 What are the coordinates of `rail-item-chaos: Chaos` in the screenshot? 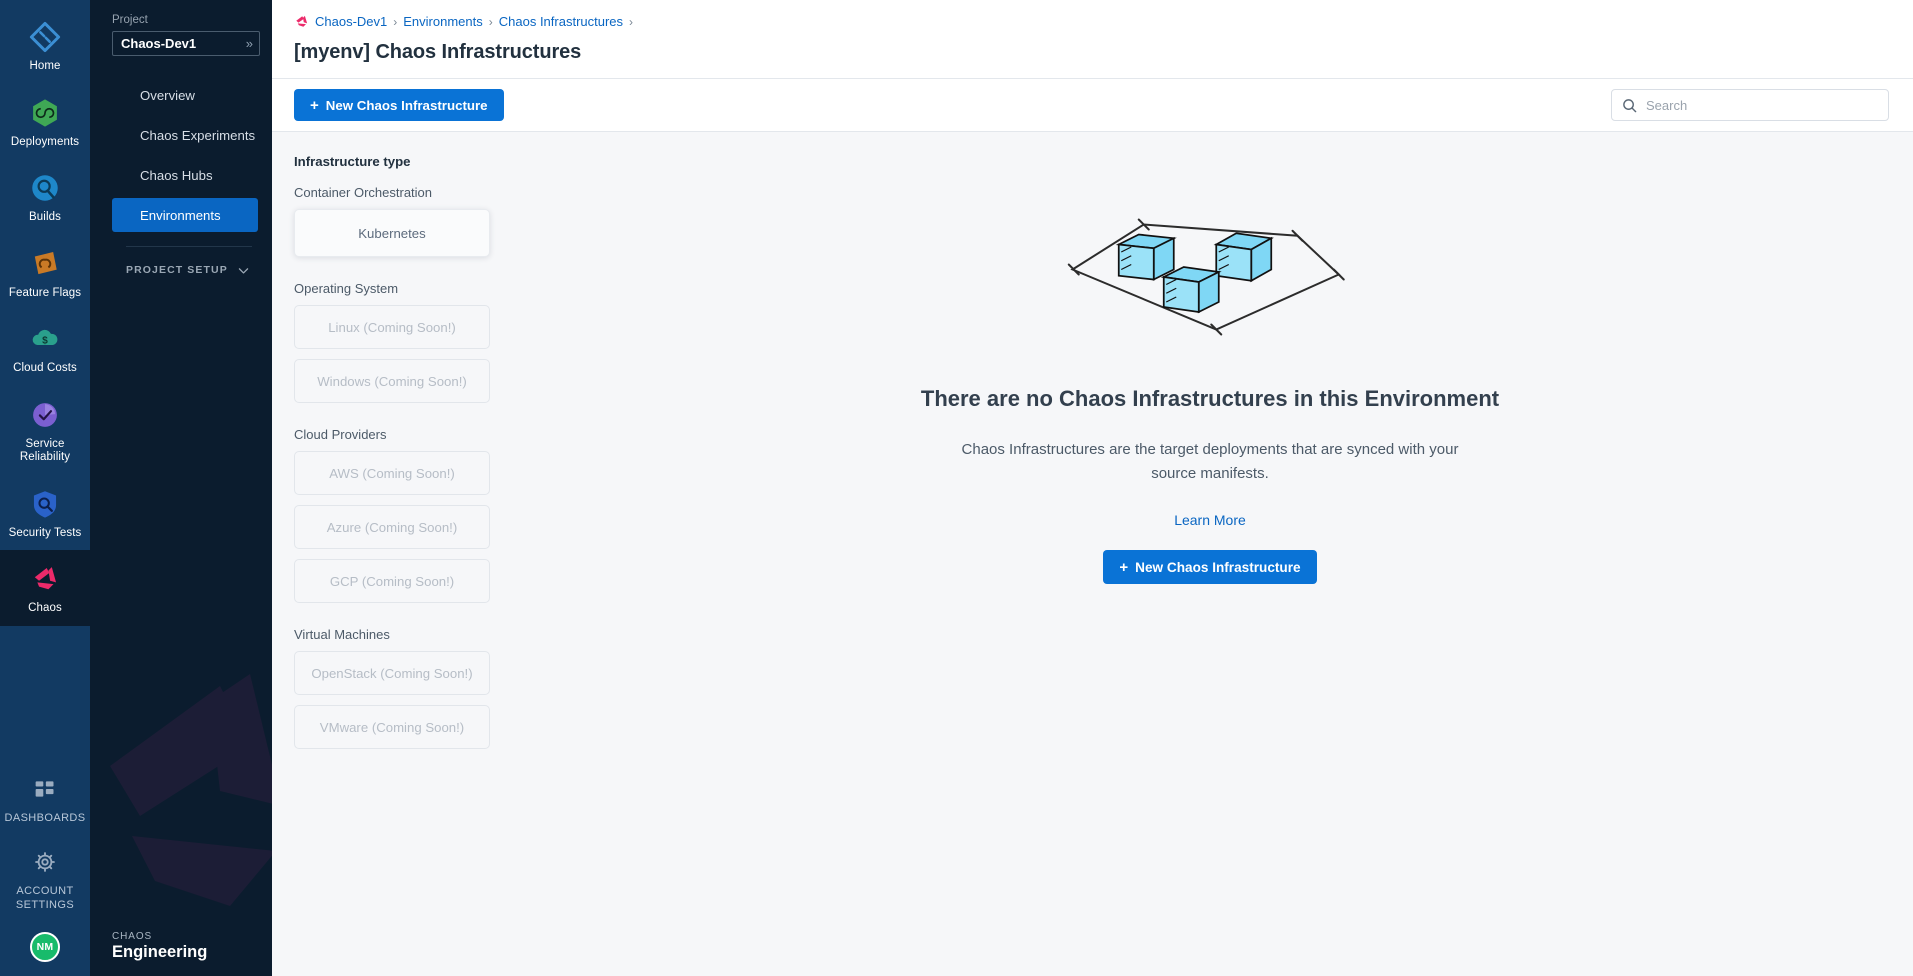 It's located at (45, 588).